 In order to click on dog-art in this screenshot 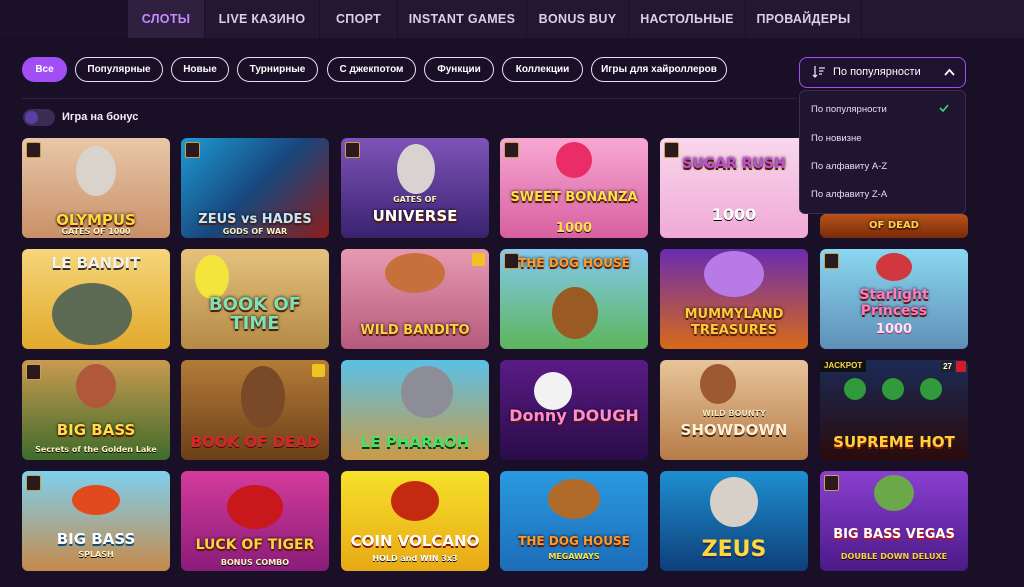, I will do `click(575, 313)`.